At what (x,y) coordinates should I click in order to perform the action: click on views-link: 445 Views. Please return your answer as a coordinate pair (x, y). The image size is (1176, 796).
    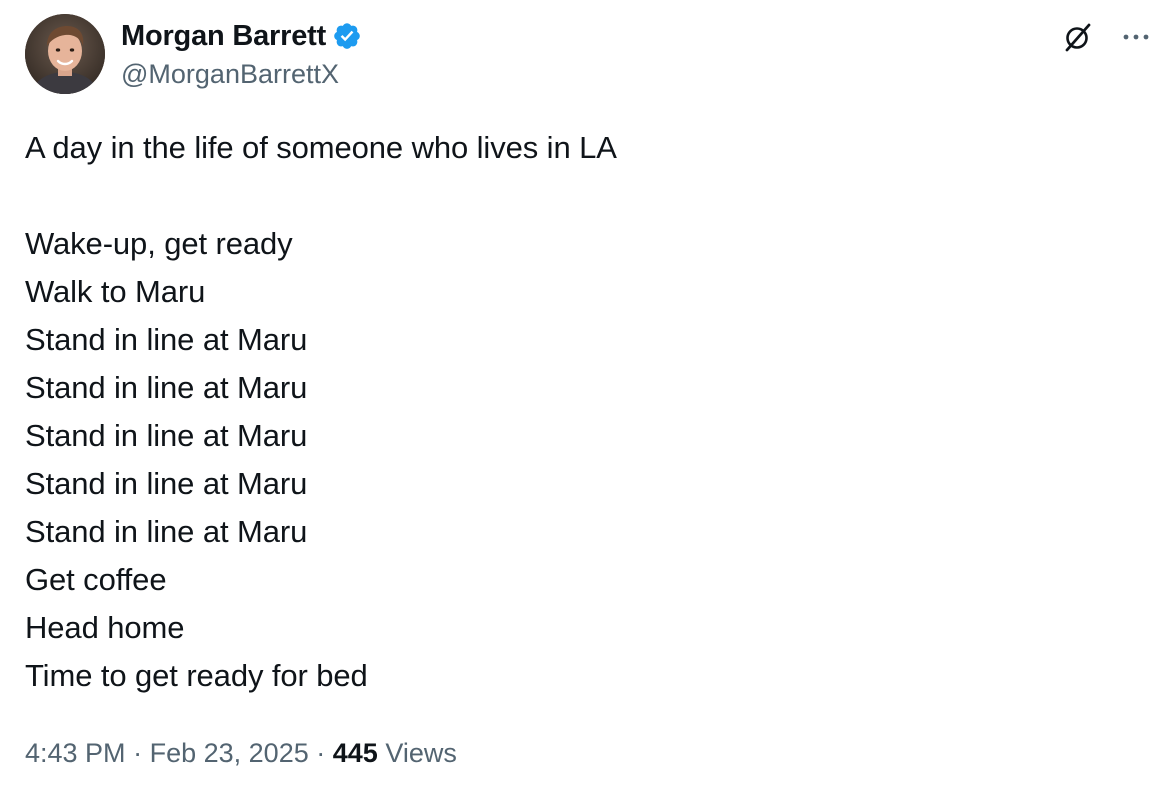
    Looking at the image, I should click on (395, 753).